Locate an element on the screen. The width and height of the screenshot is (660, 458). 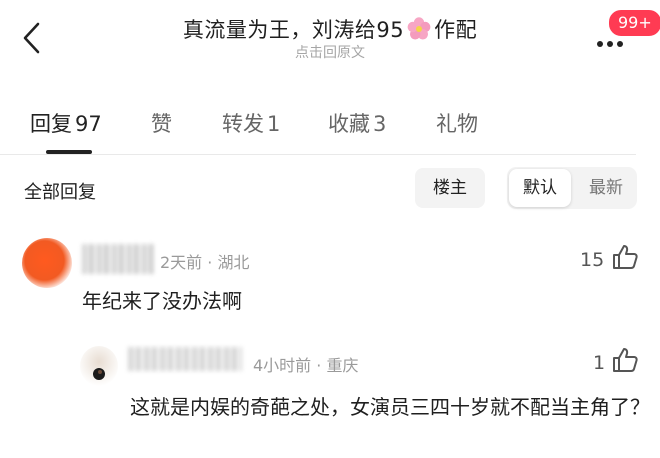
tab-replies: 回复 97 is located at coordinates (66, 123).